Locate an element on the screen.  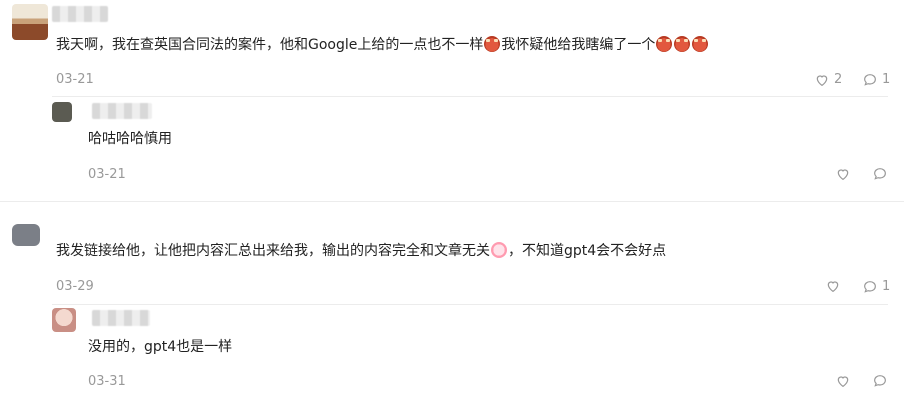
comment-text-part-2: 我怀疑他给我瞎编了一个 is located at coordinates (578, 45).